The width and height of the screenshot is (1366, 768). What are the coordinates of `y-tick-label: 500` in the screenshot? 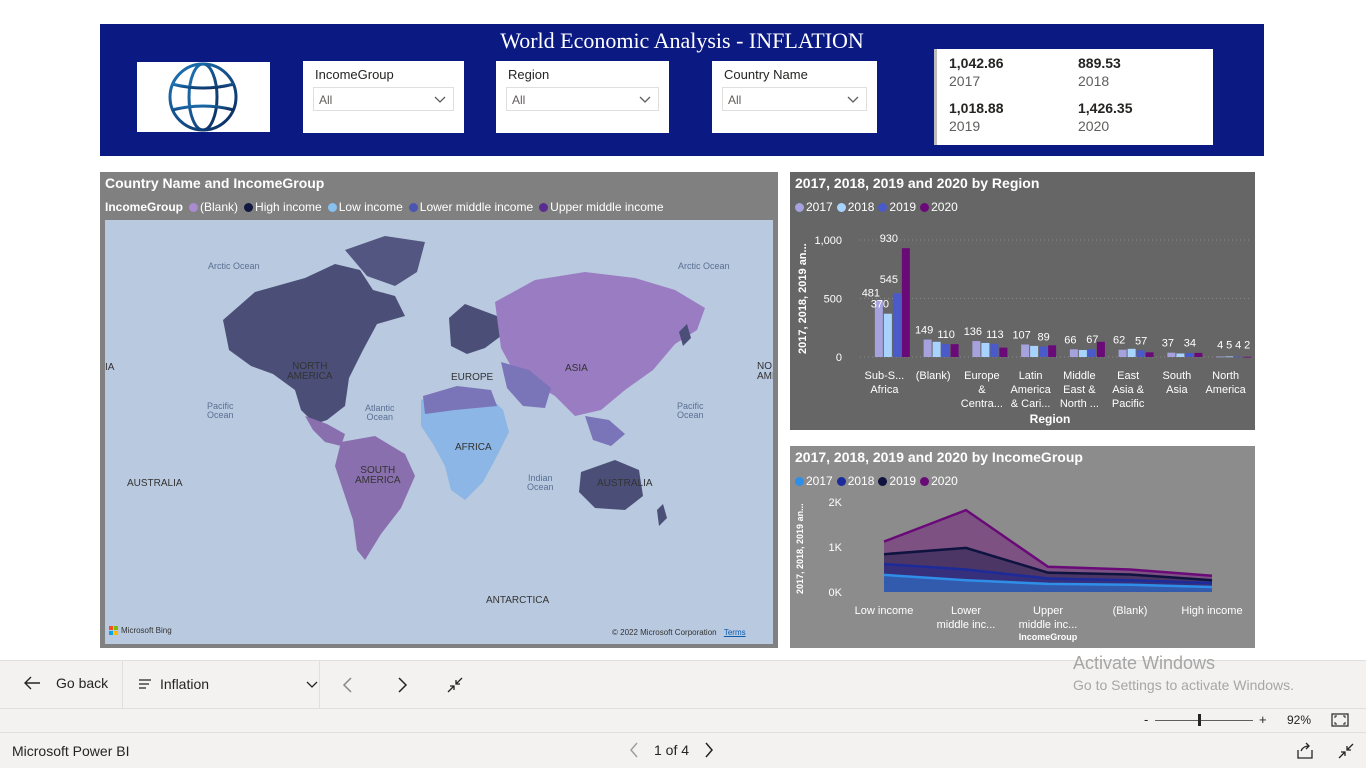 It's located at (833, 300).